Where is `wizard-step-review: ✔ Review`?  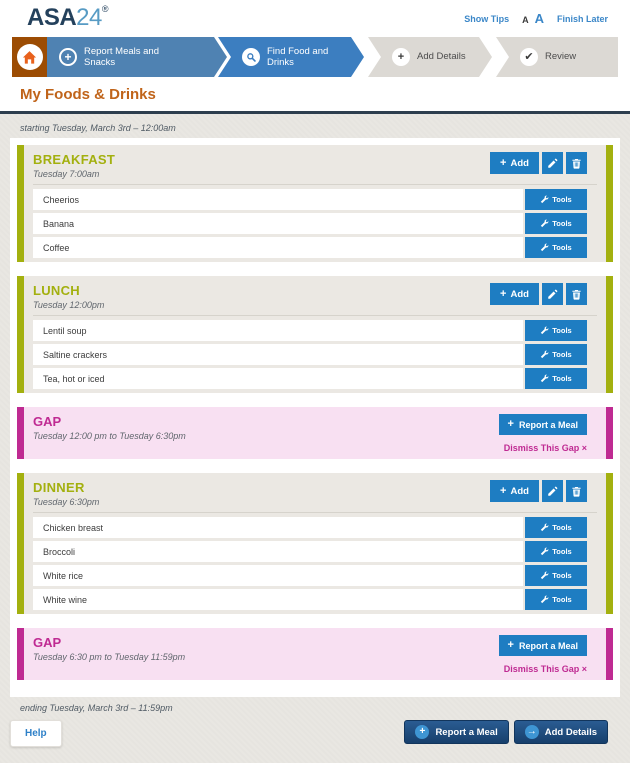 wizard-step-review: ✔ Review is located at coordinates (557, 57).